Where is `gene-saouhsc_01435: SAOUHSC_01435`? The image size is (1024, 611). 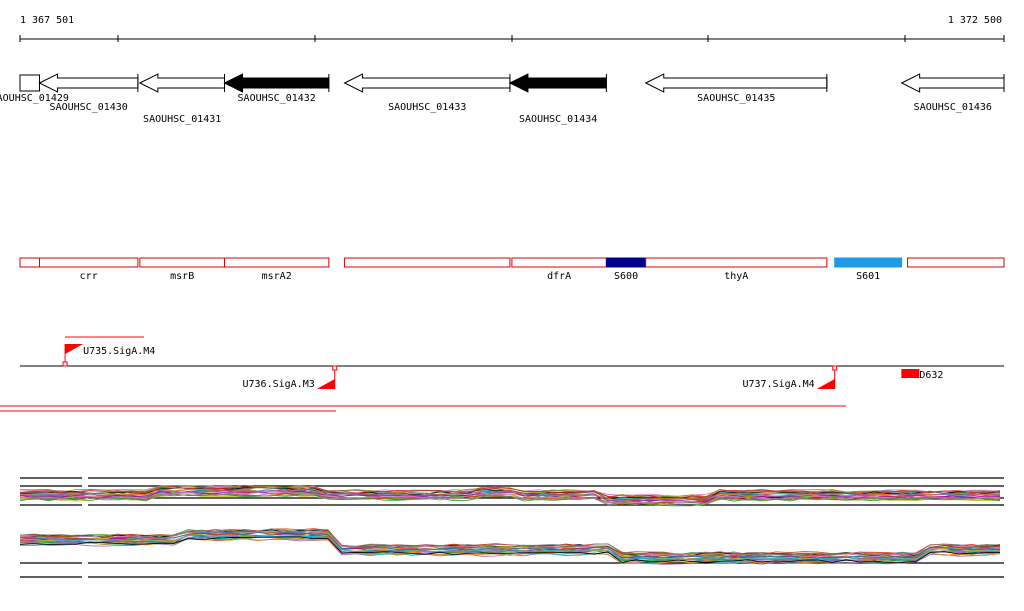
gene-saouhsc_01435: SAOUHSC_01435 is located at coordinates (736, 88).